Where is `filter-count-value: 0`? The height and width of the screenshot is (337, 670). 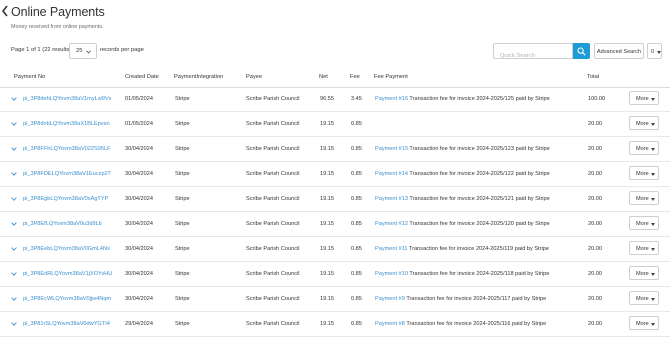 filter-count-value: 0 is located at coordinates (653, 51).